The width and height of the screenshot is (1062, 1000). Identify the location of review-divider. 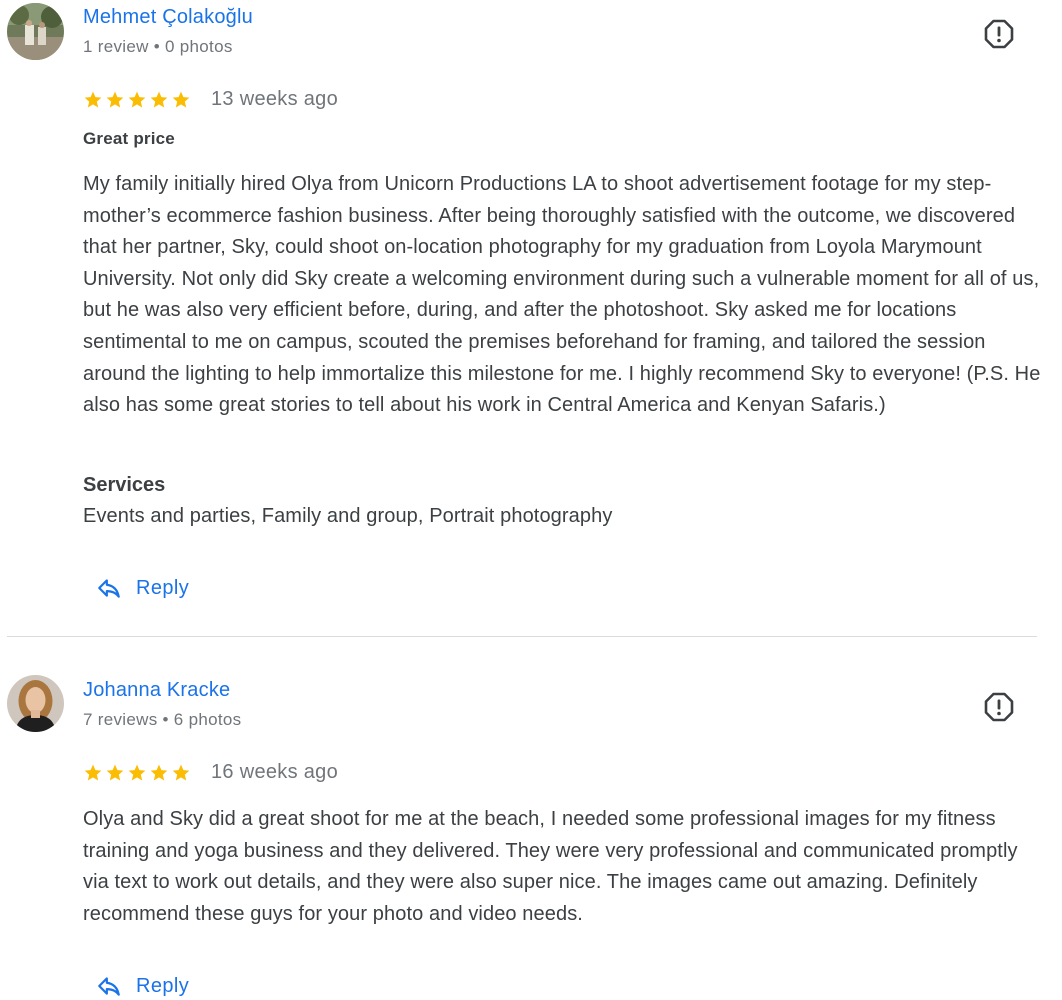
(522, 636).